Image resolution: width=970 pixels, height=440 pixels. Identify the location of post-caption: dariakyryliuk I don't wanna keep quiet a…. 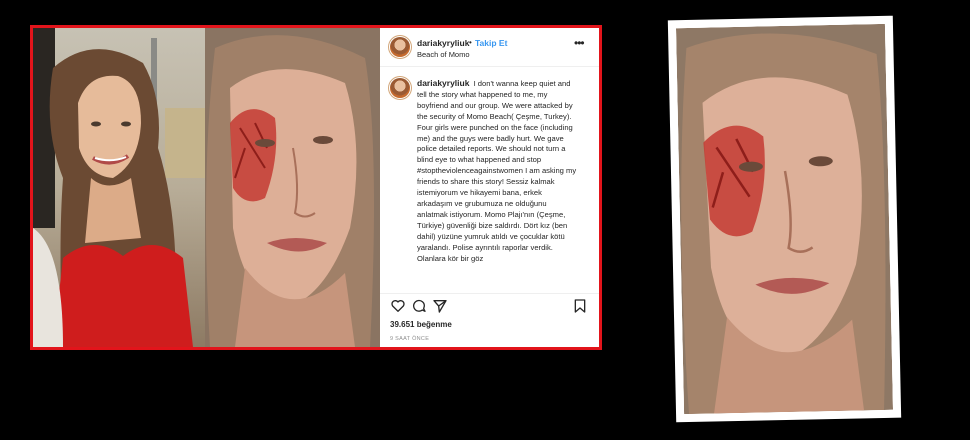
(497, 171).